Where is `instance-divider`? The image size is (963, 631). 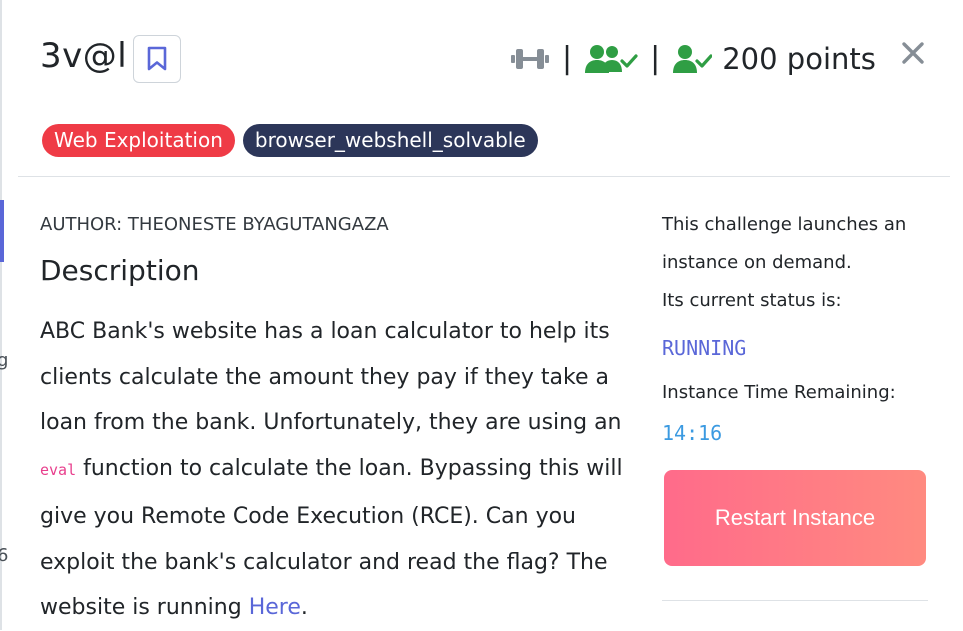 instance-divider is located at coordinates (795, 600).